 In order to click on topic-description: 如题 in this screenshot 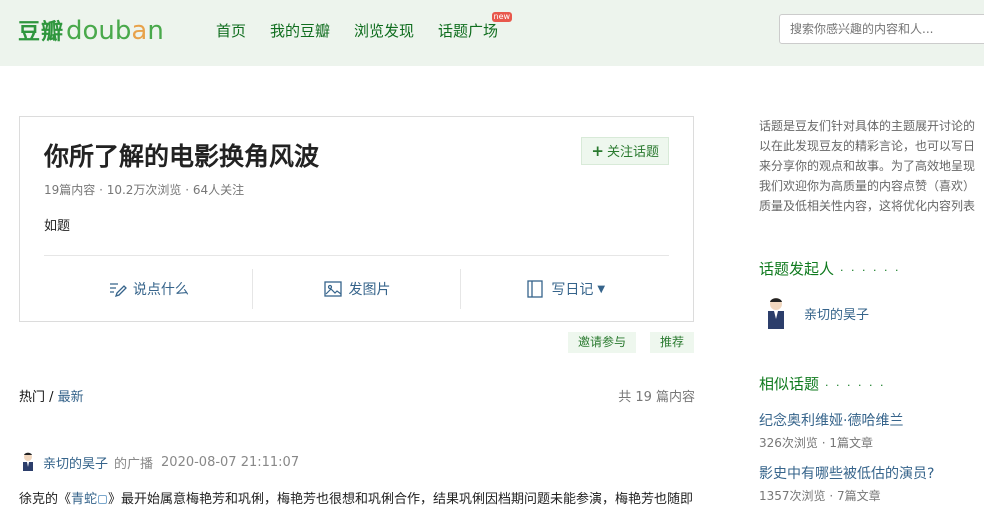, I will do `click(57, 226)`.